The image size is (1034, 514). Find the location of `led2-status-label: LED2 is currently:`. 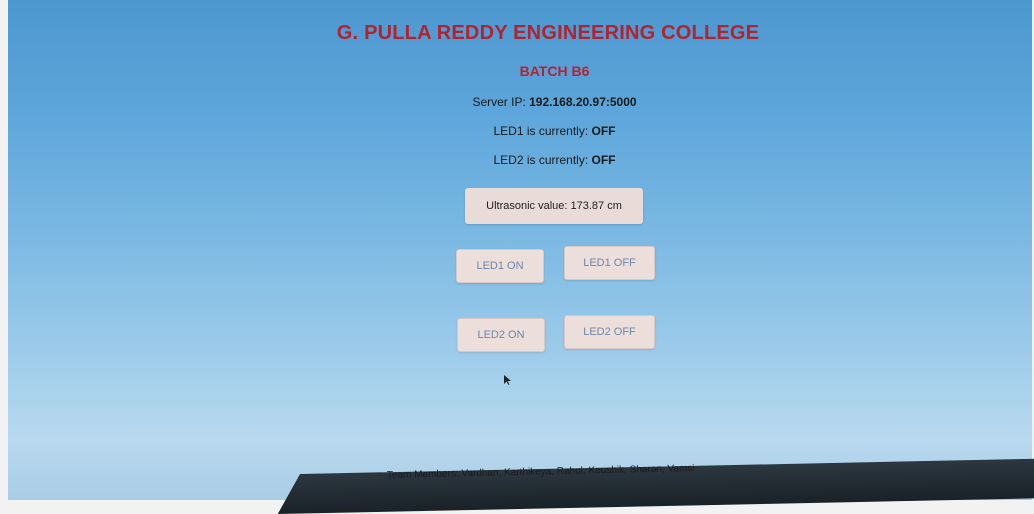

led2-status-label: LED2 is currently: is located at coordinates (542, 160).